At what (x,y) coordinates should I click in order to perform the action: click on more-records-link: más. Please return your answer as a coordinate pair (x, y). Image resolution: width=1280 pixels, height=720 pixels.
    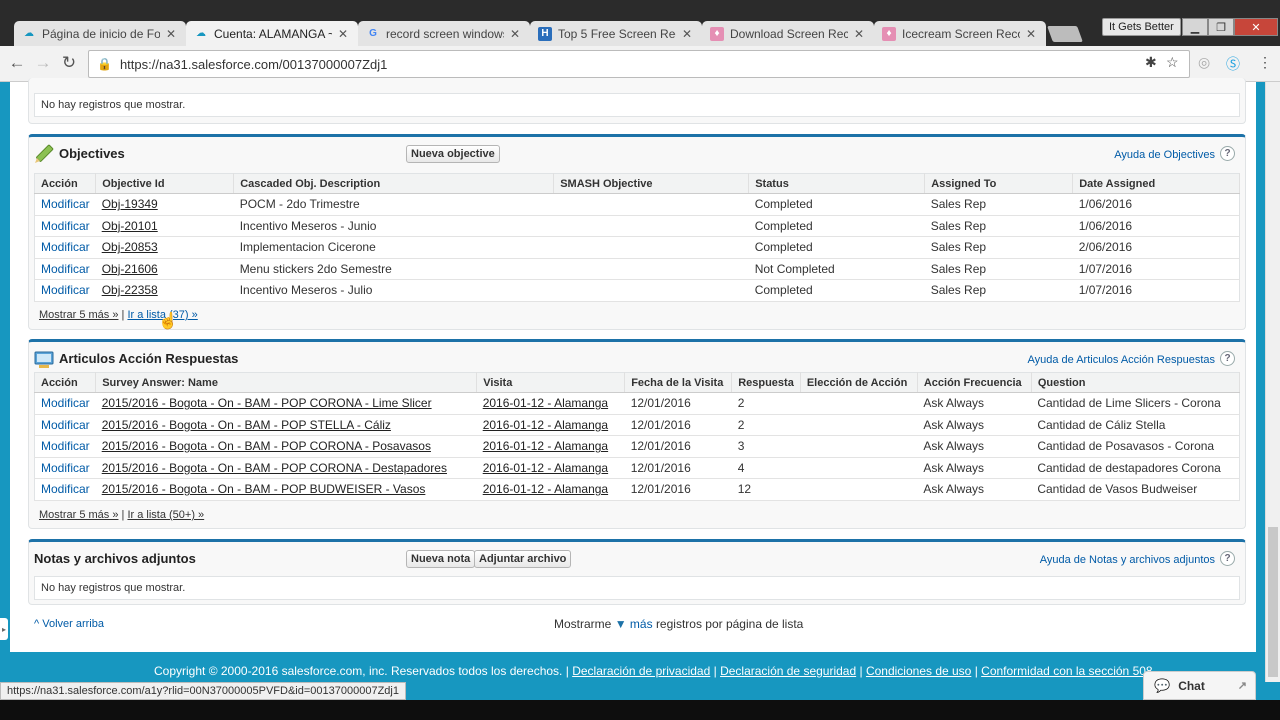
    Looking at the image, I should click on (641, 624).